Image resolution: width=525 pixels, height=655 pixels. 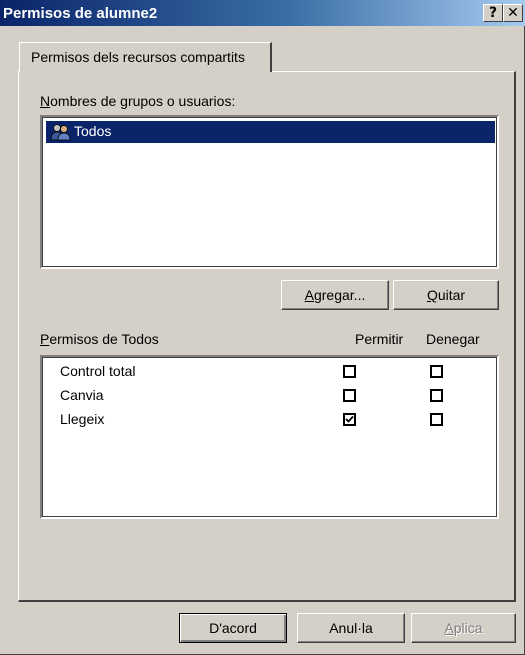 I want to click on title-bar: Permisos de alumne2 ? ✕, so click(x=262, y=13).